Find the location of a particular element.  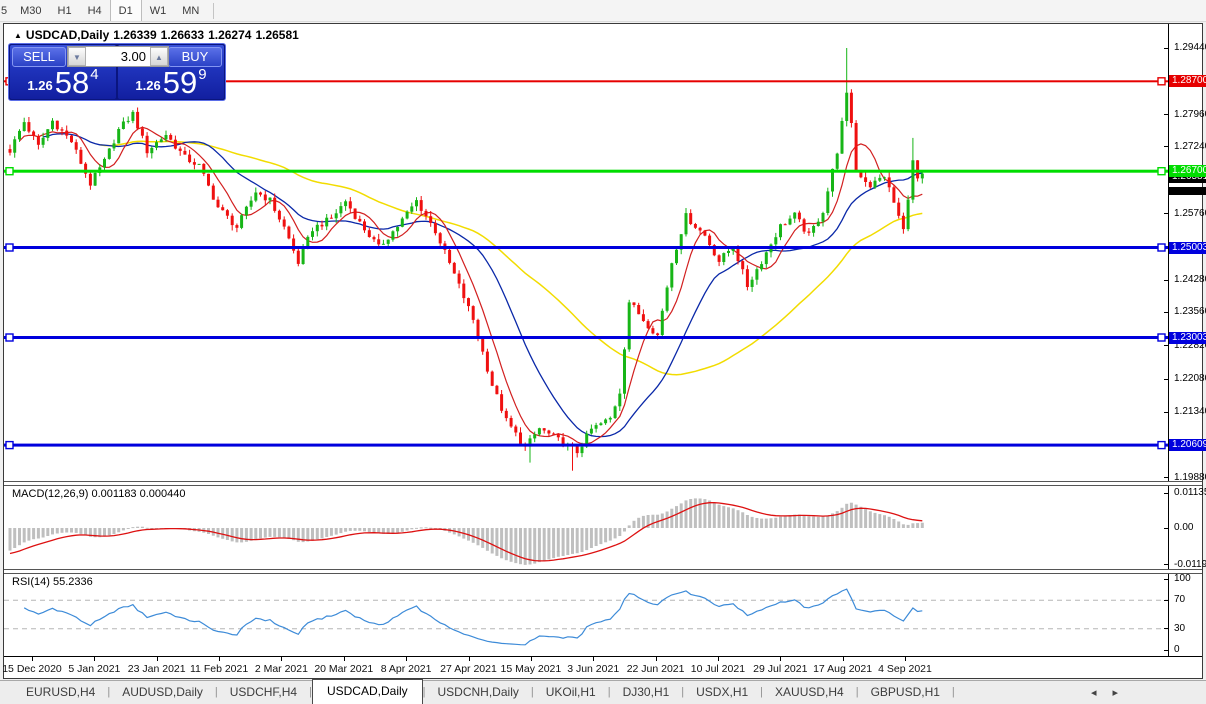

tab-usdcad-daily: USDCAD,Daily is located at coordinates (367, 691).